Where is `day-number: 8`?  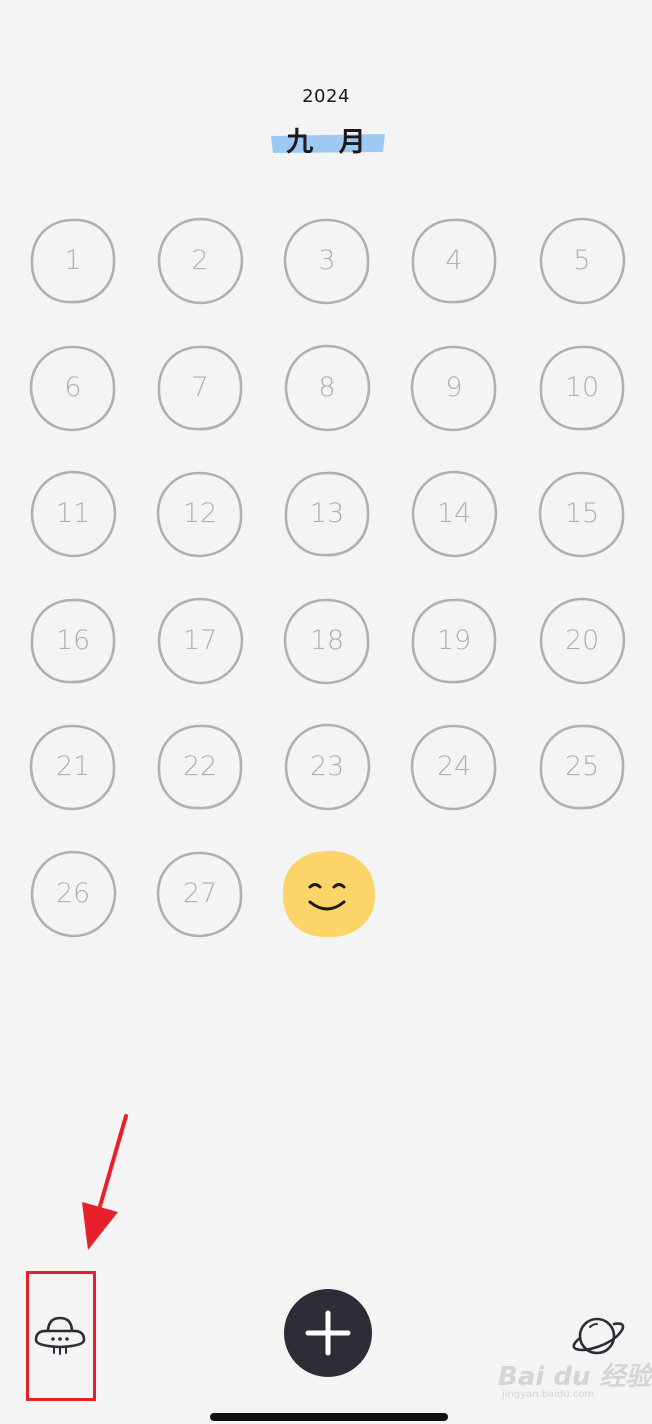
day-number: 8 is located at coordinates (327, 387).